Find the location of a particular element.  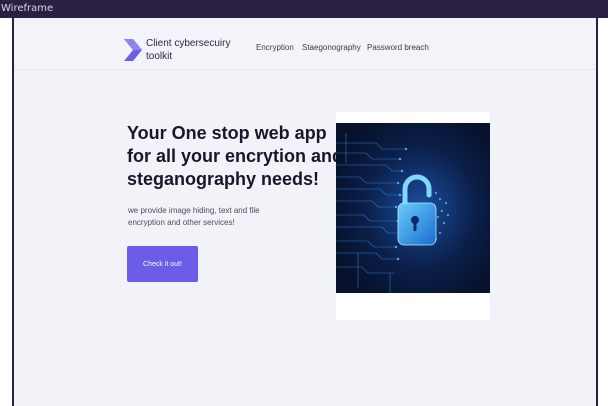

hero-illustration-card is located at coordinates (413, 216).